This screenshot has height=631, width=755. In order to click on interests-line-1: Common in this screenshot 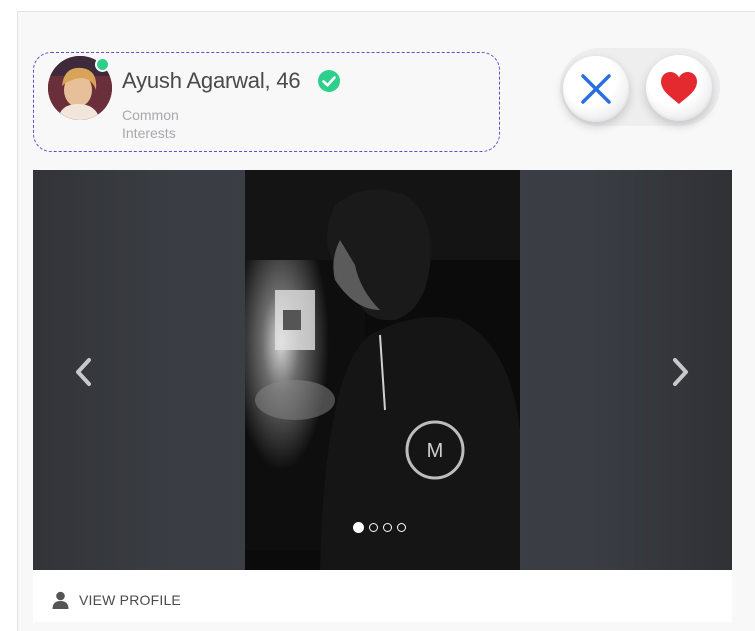, I will do `click(150, 115)`.